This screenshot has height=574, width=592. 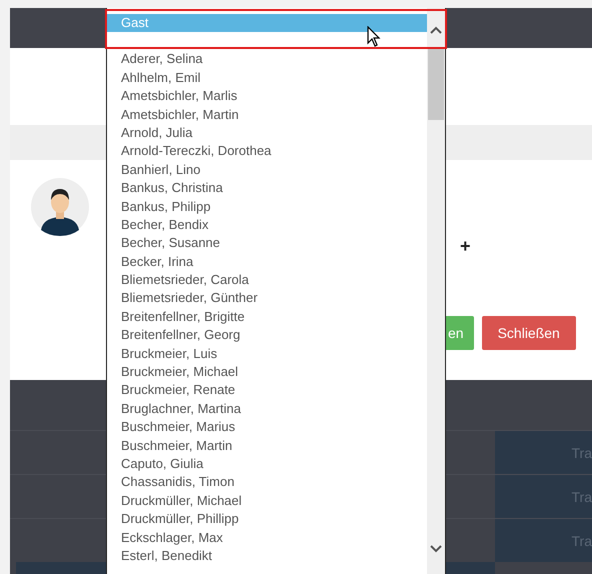 What do you see at coordinates (267, 317) in the screenshot?
I see `dropdown-option: Breitenfellner, Brigitte` at bounding box center [267, 317].